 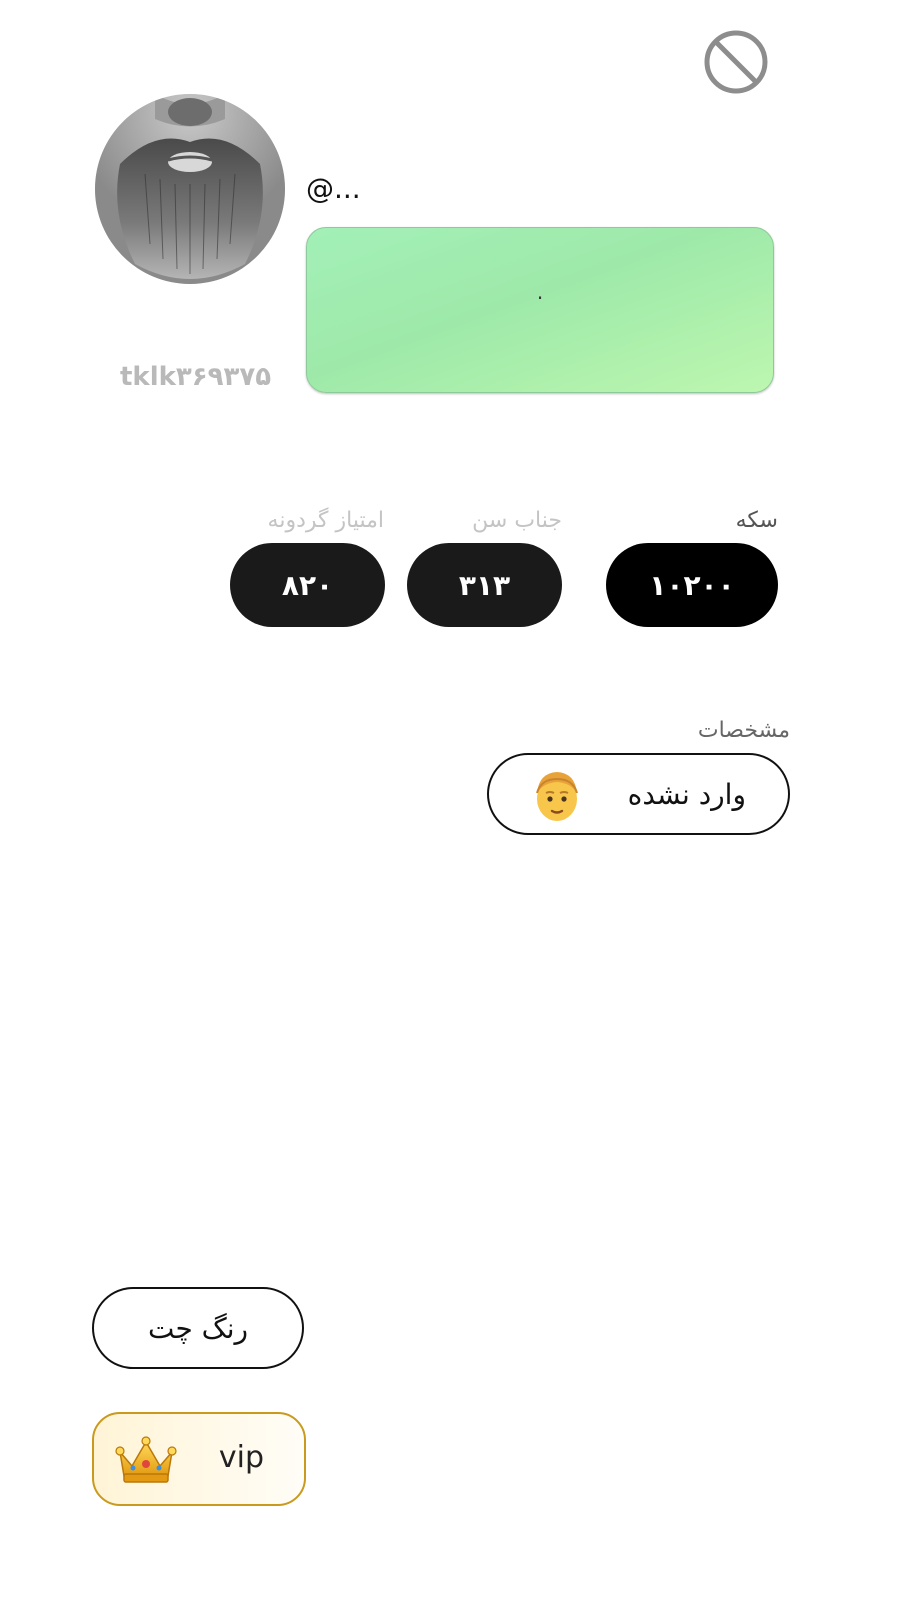 I want to click on user-id: tklk۳۶۹۳۷۵, so click(x=196, y=377).